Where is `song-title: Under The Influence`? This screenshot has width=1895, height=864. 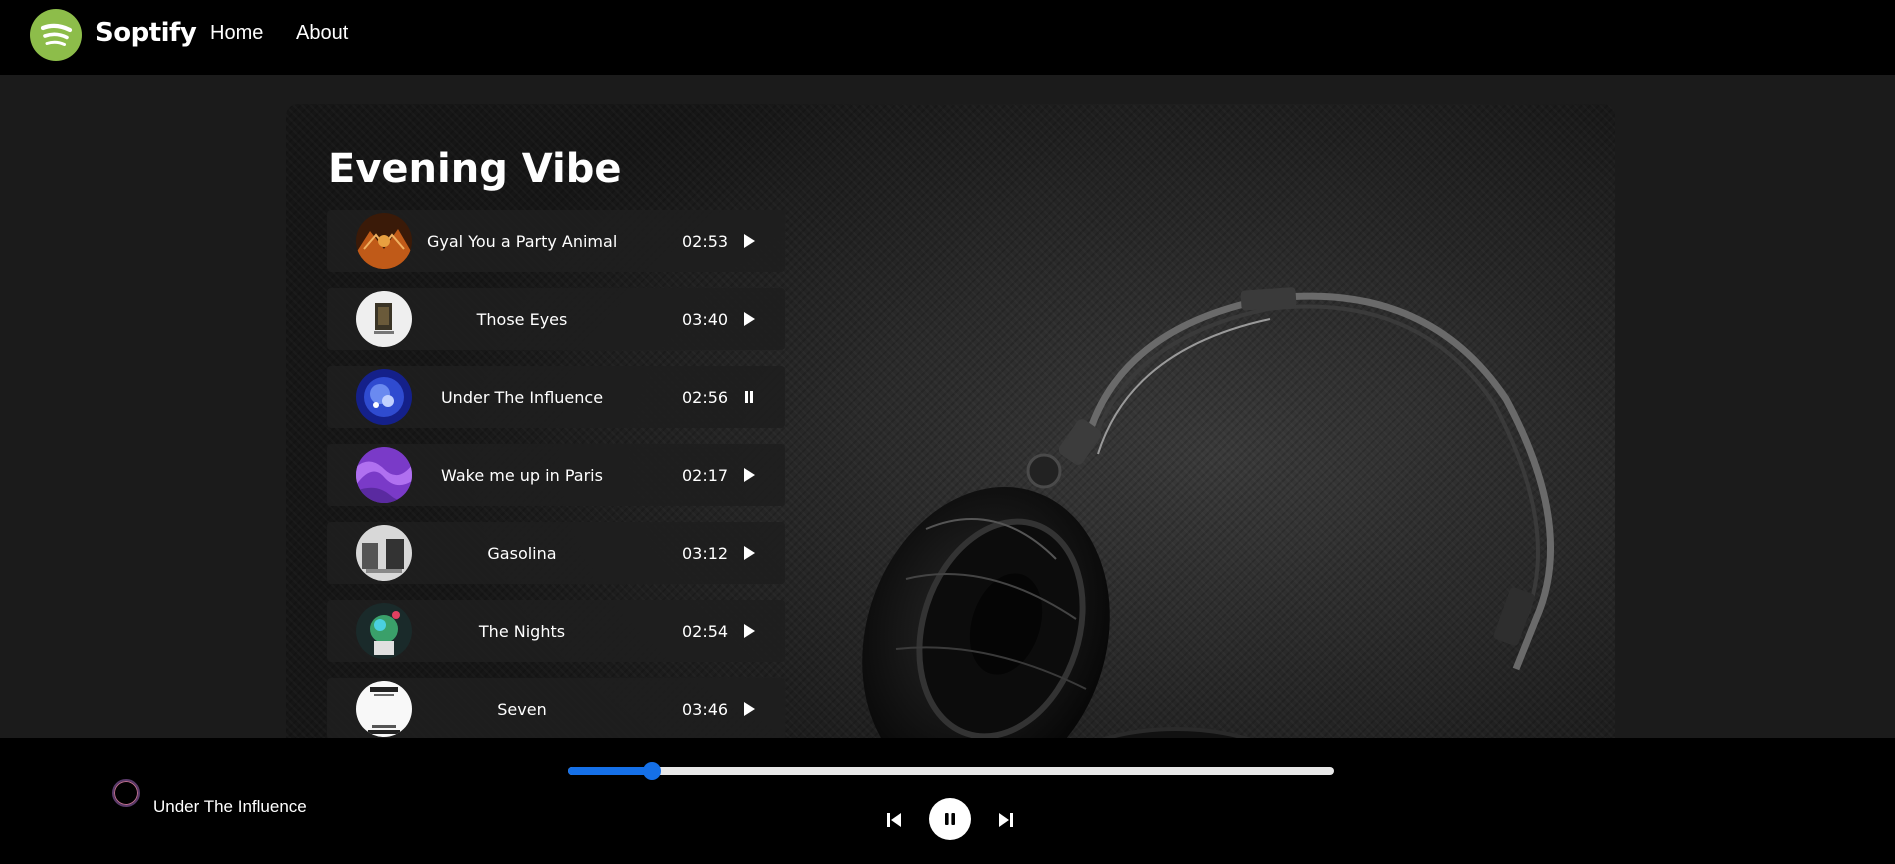
song-title: Under The Influence is located at coordinates (522, 397).